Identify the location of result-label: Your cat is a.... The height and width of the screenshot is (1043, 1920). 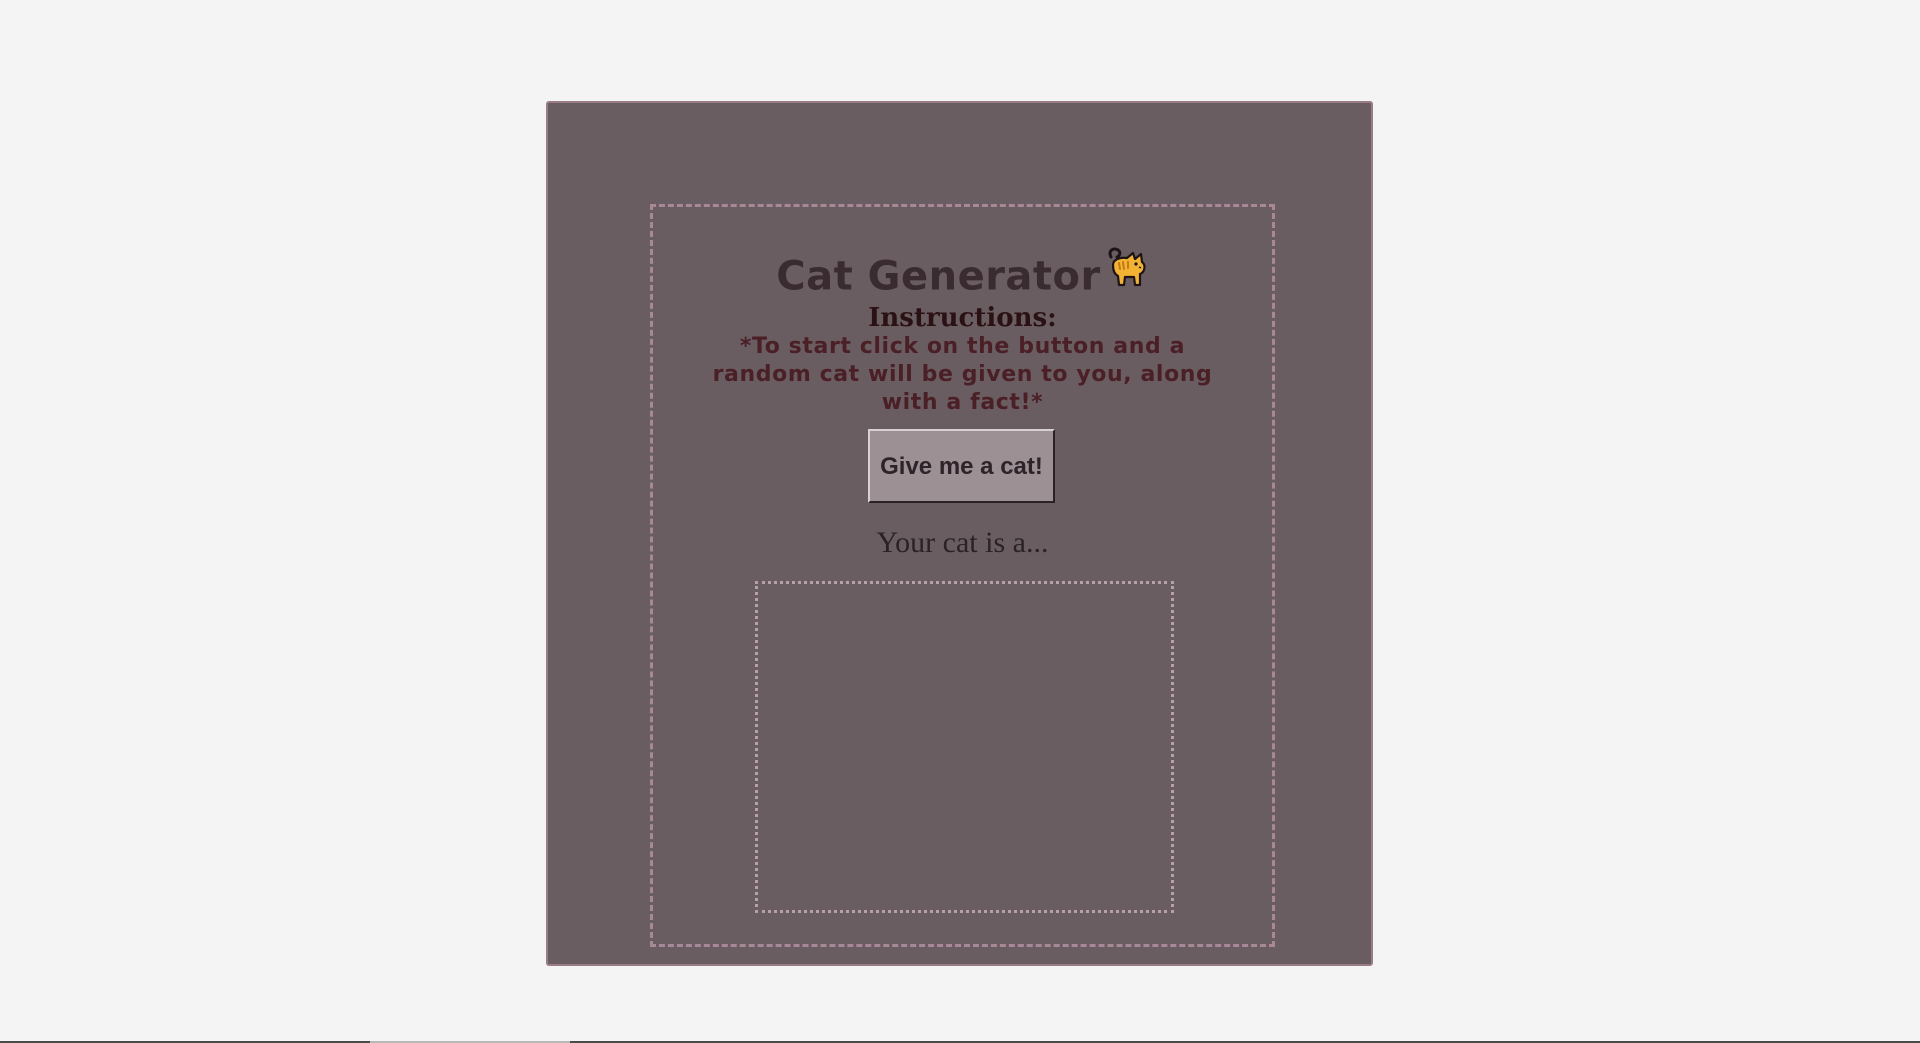
(962, 542).